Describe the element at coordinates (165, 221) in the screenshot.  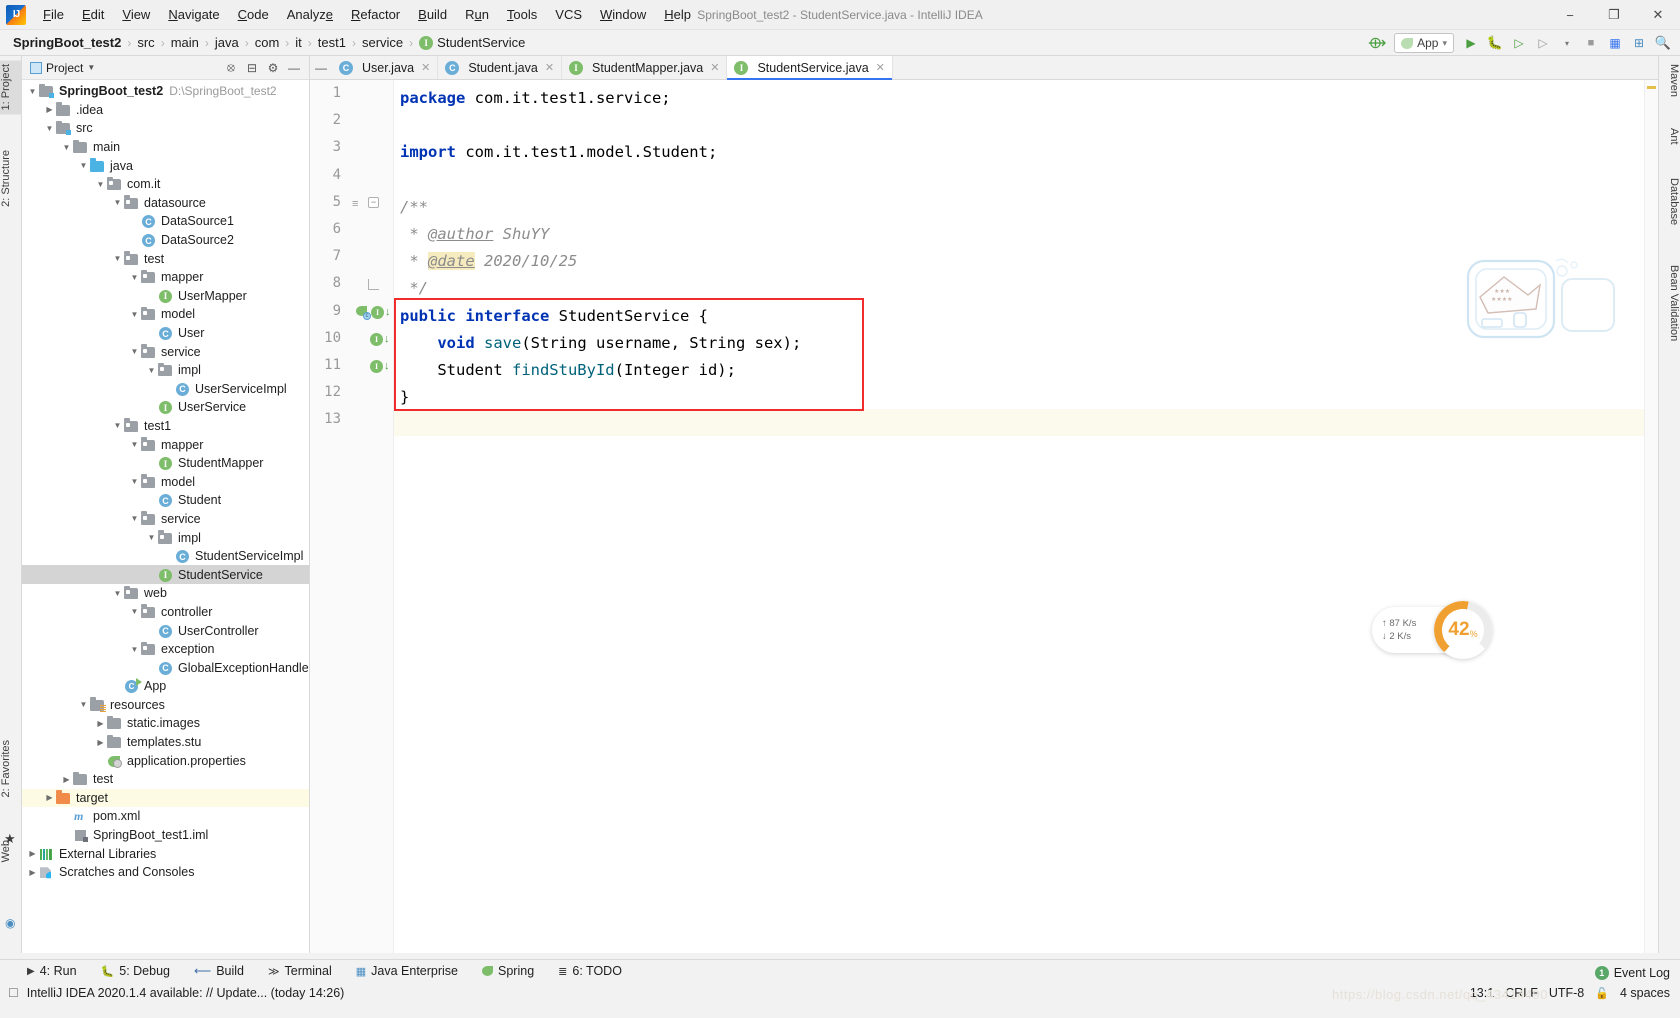
I see `tree-node-datasource1: C DataSource1` at that location.